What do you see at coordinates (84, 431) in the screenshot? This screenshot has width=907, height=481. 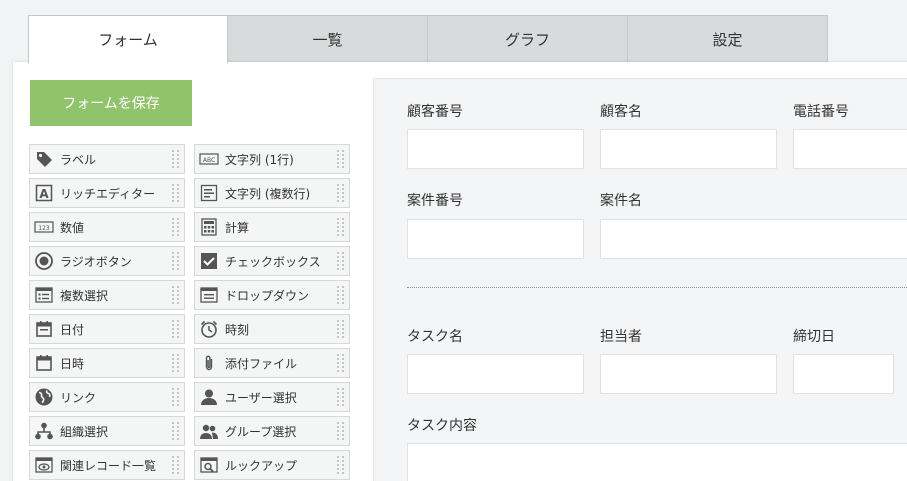 I see `palette-item-text: 組織選択` at bounding box center [84, 431].